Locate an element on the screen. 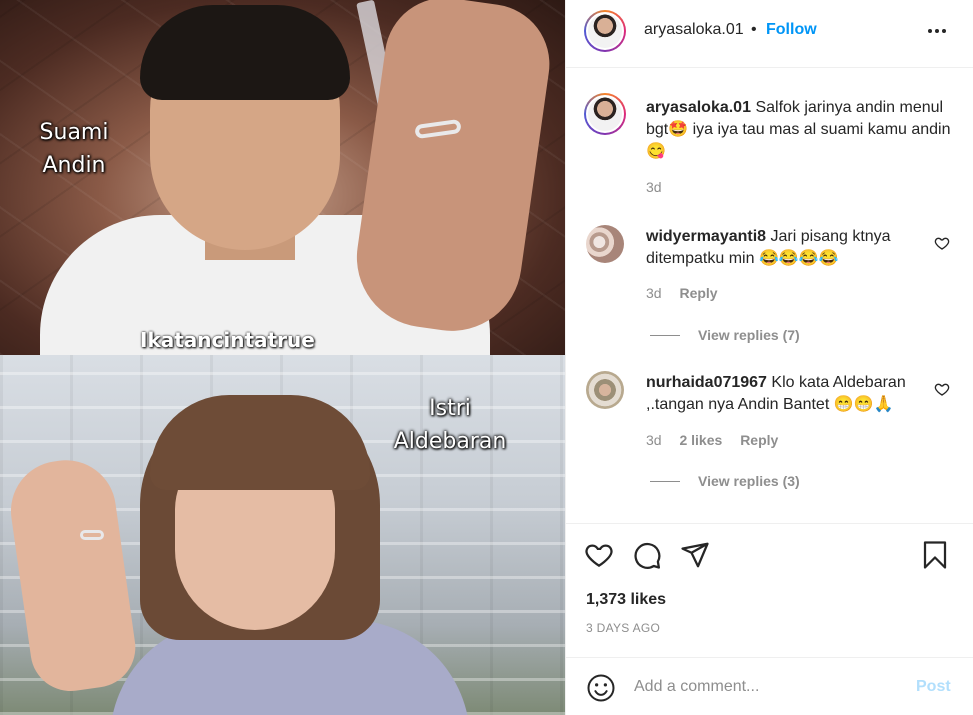 The height and width of the screenshot is (715, 973). add-comment-bar: Post is located at coordinates (769, 686).